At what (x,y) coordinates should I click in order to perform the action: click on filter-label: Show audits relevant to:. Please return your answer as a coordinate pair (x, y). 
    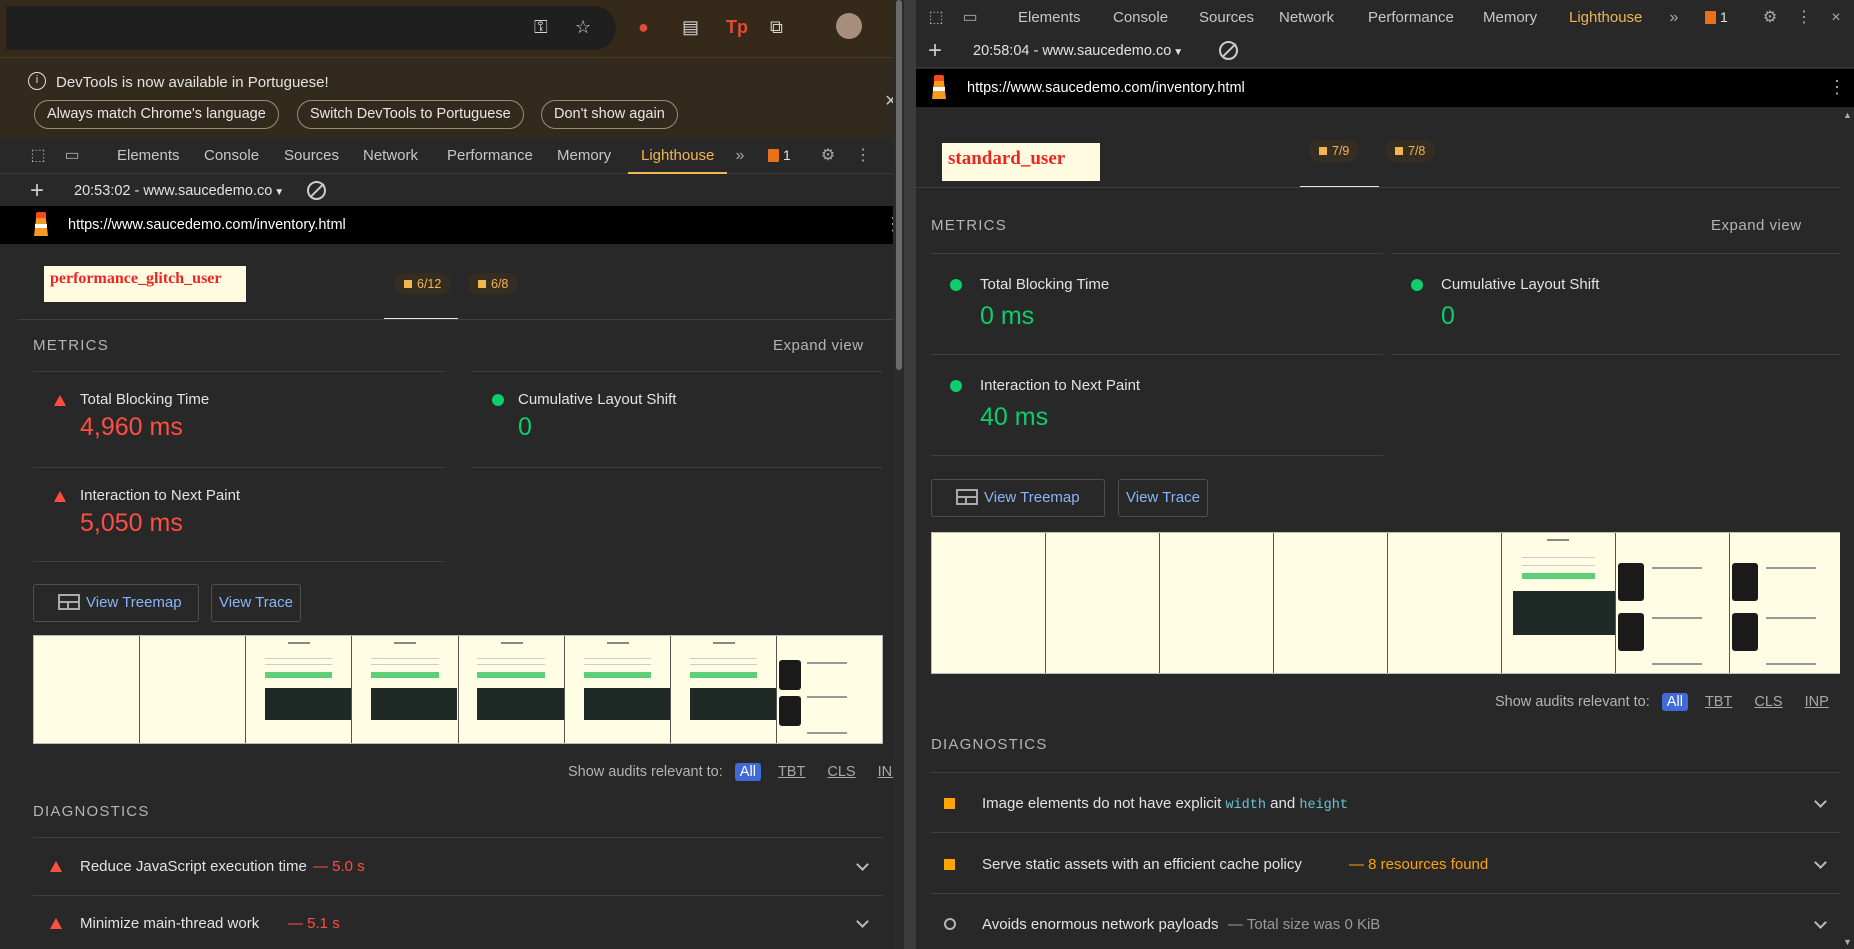
    Looking at the image, I should click on (1572, 702).